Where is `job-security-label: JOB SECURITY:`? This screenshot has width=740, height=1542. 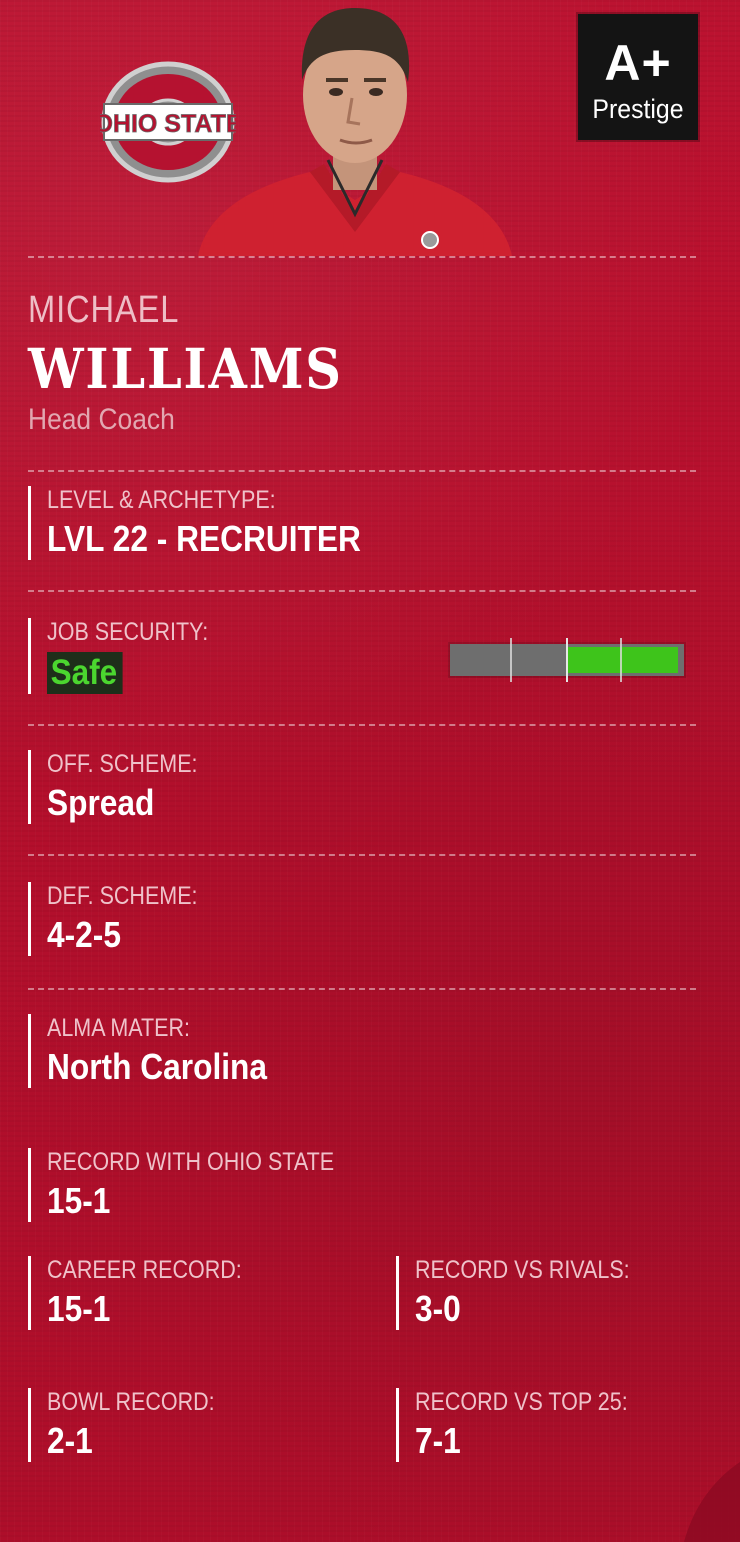 job-security-label: JOB SECURITY: is located at coordinates (128, 632).